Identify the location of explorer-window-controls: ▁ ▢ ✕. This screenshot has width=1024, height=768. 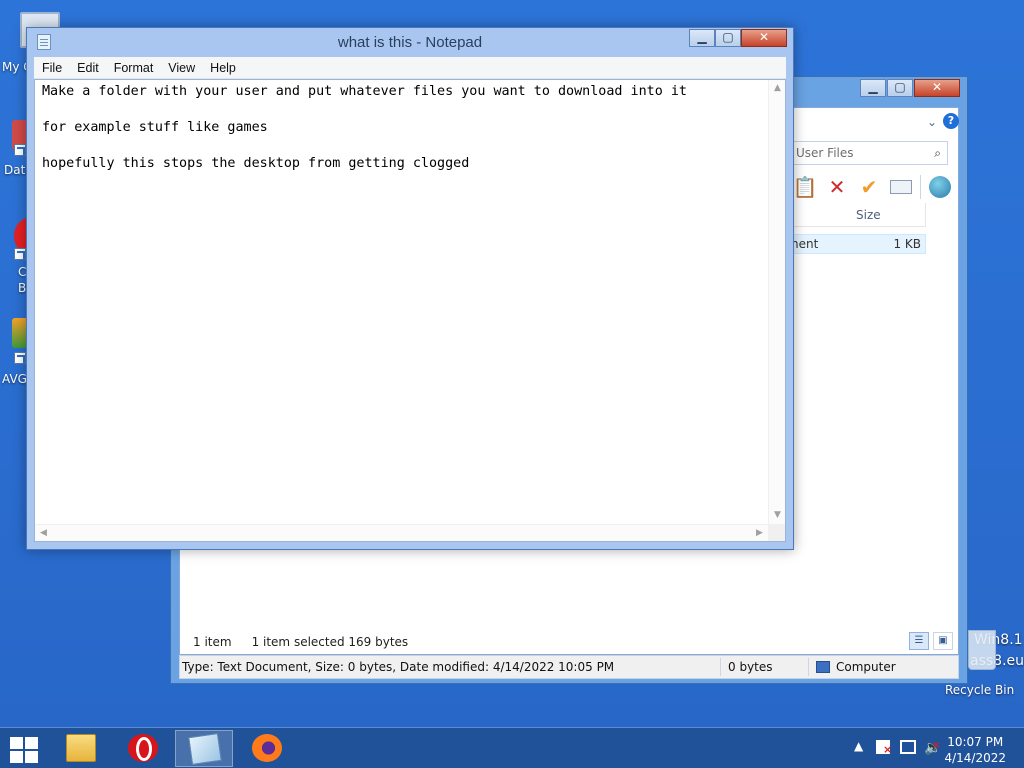
(910, 88).